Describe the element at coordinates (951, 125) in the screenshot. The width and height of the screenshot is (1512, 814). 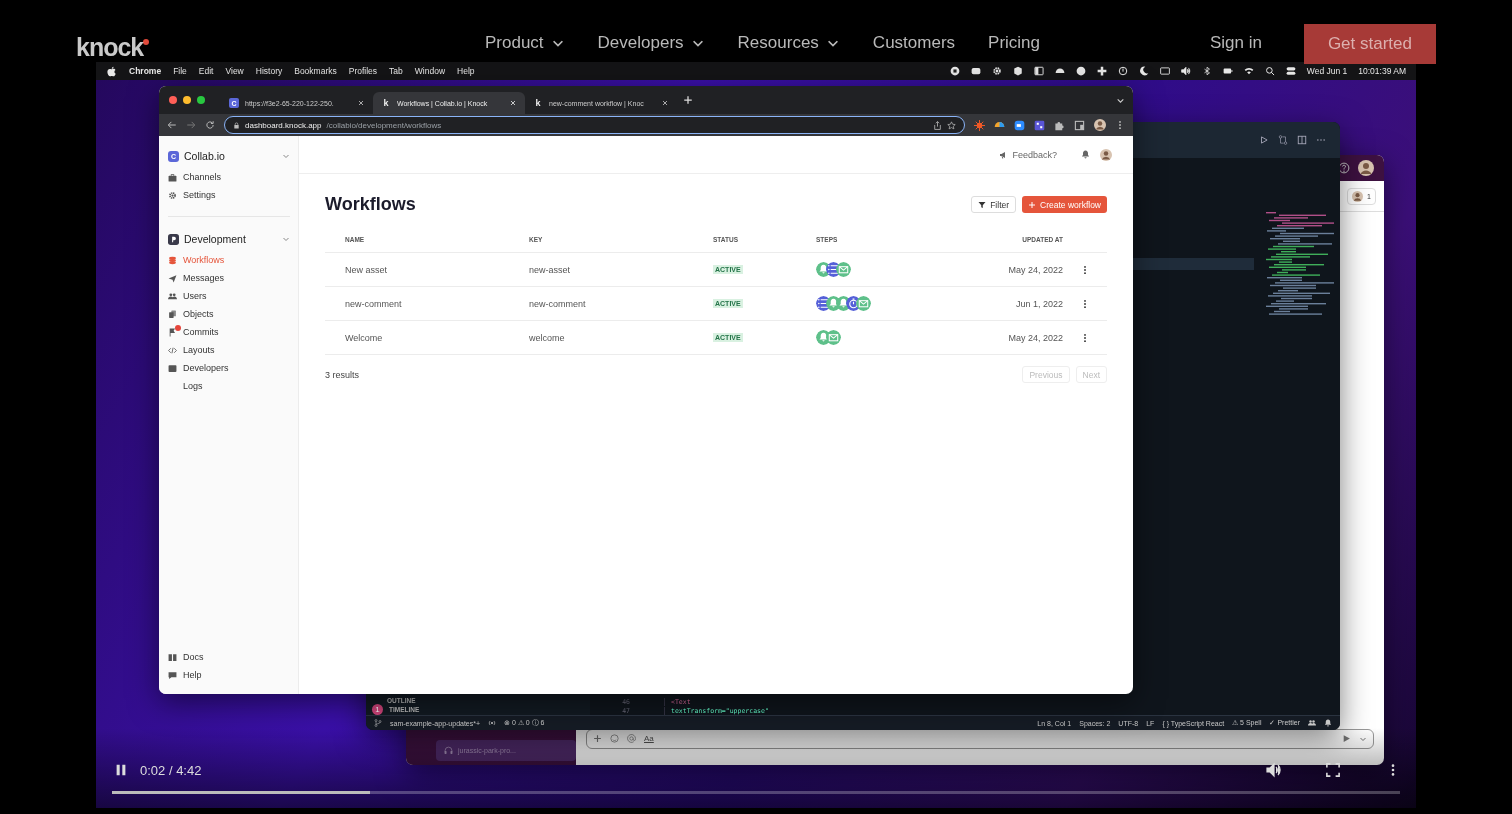
I see `star-icon` at that location.